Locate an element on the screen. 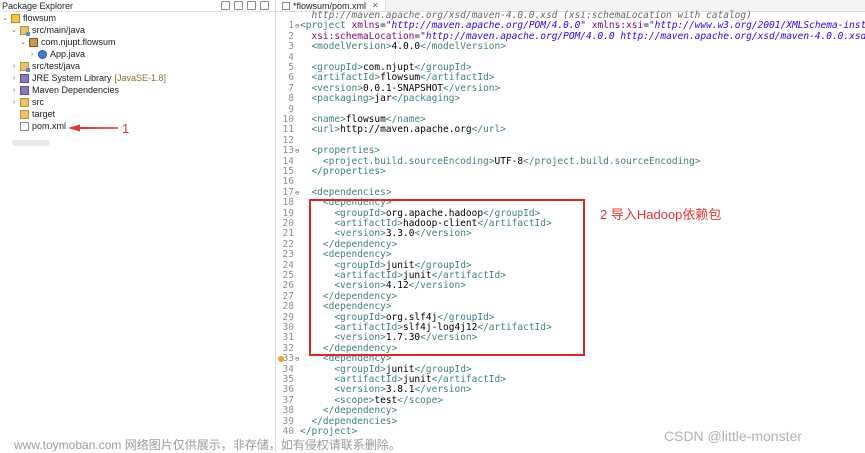 The height and width of the screenshot is (453, 865). link-editor-icon is located at coordinates (238, 5).